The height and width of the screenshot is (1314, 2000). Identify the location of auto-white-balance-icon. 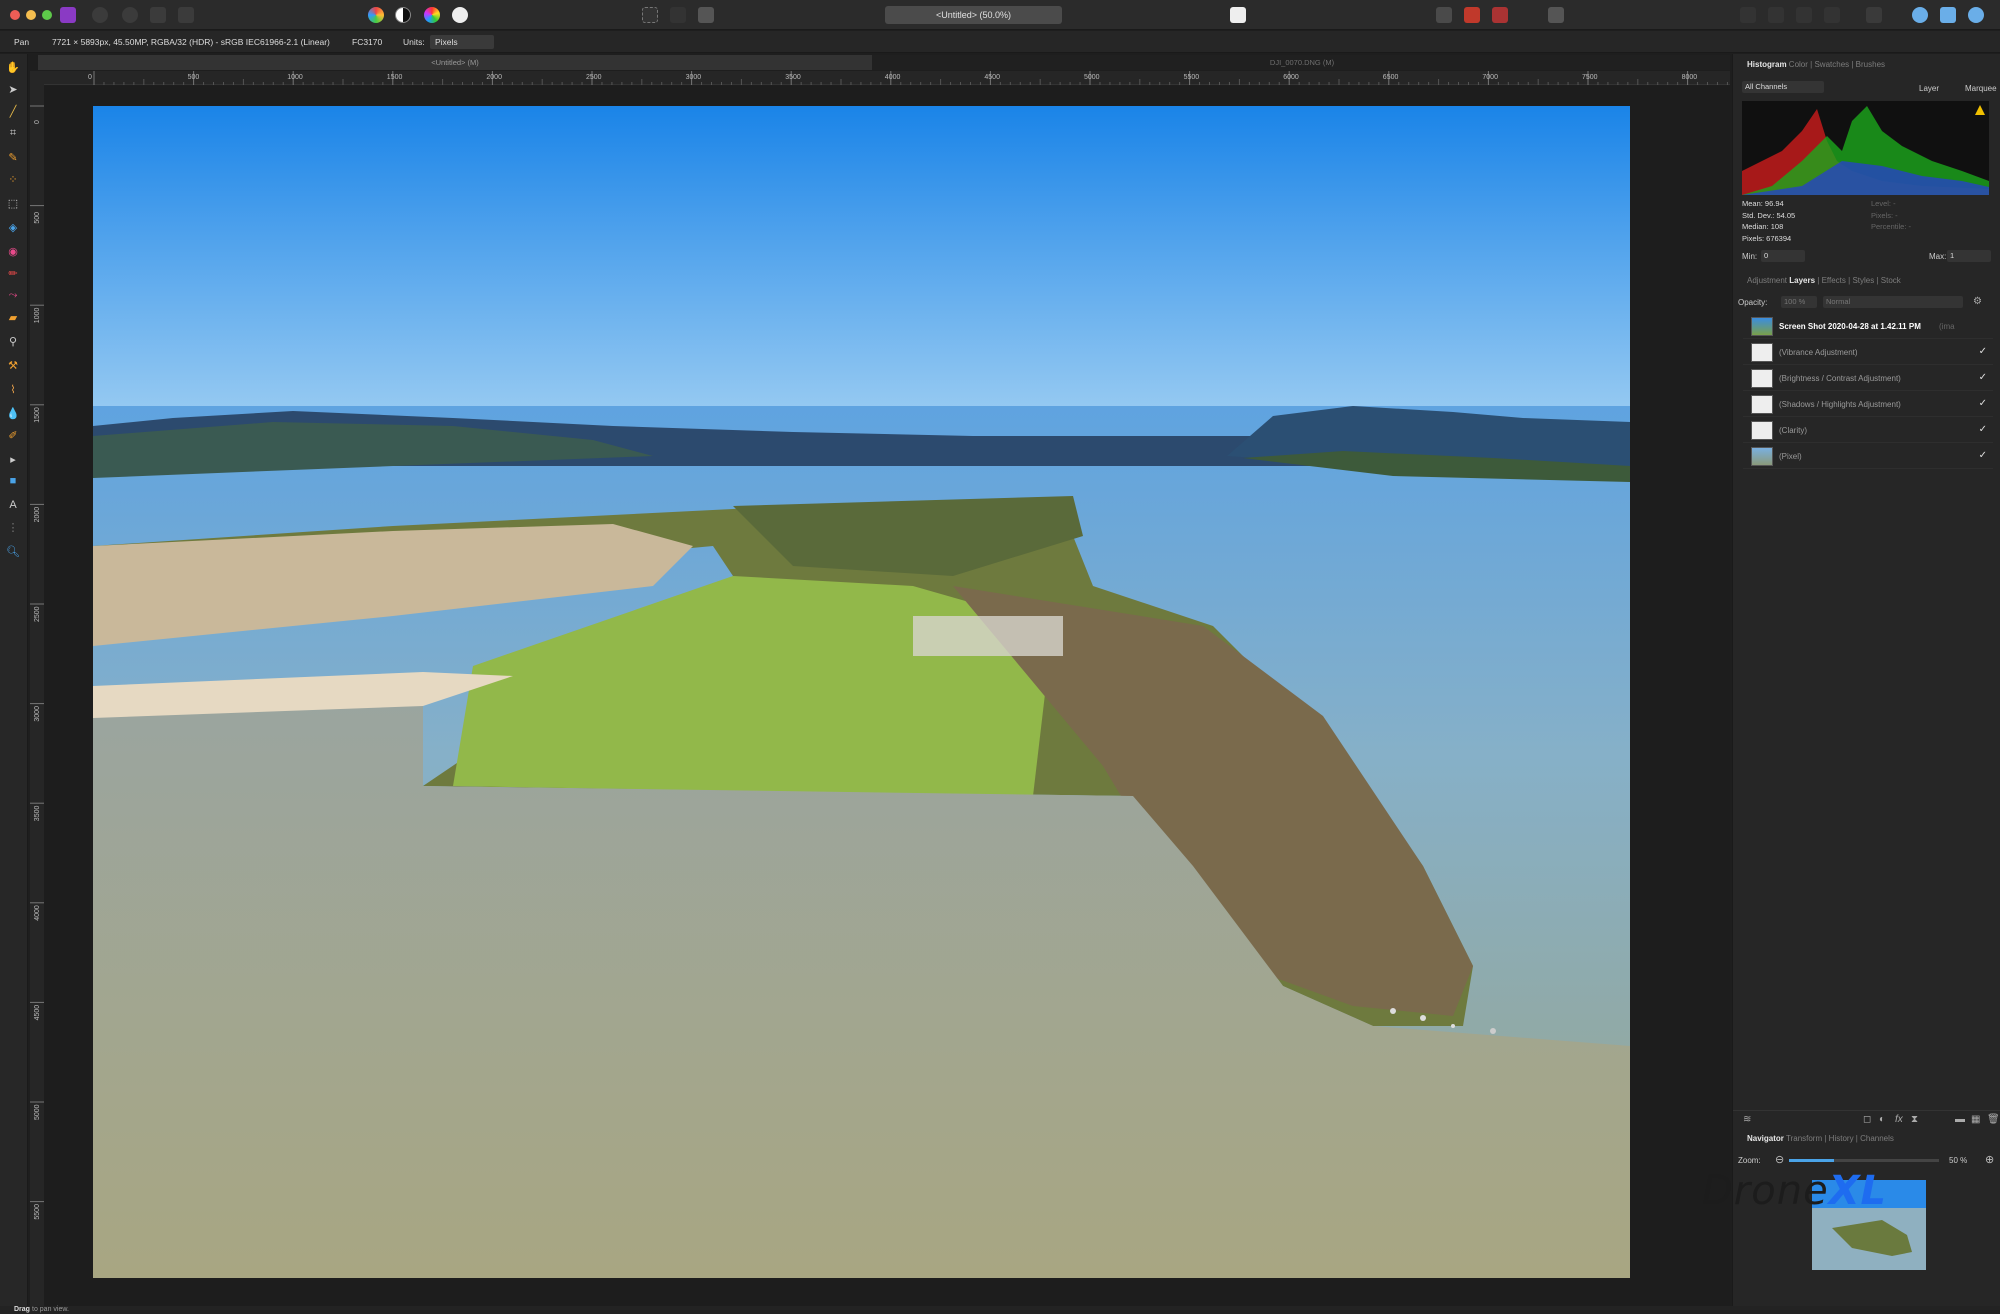
(460, 15).